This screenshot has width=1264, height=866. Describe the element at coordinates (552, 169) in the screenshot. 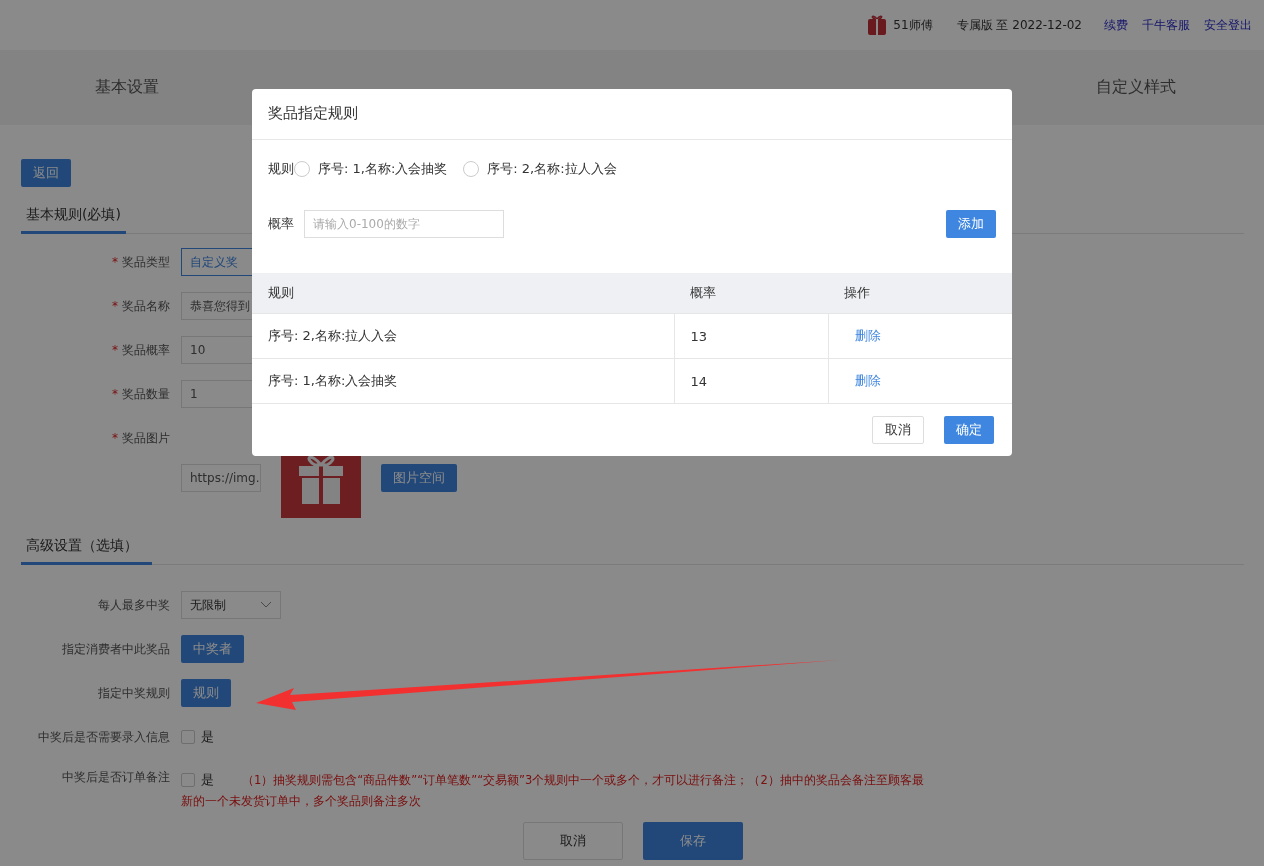

I see `radio-label: 序号: 2,名称:拉人入会` at that location.